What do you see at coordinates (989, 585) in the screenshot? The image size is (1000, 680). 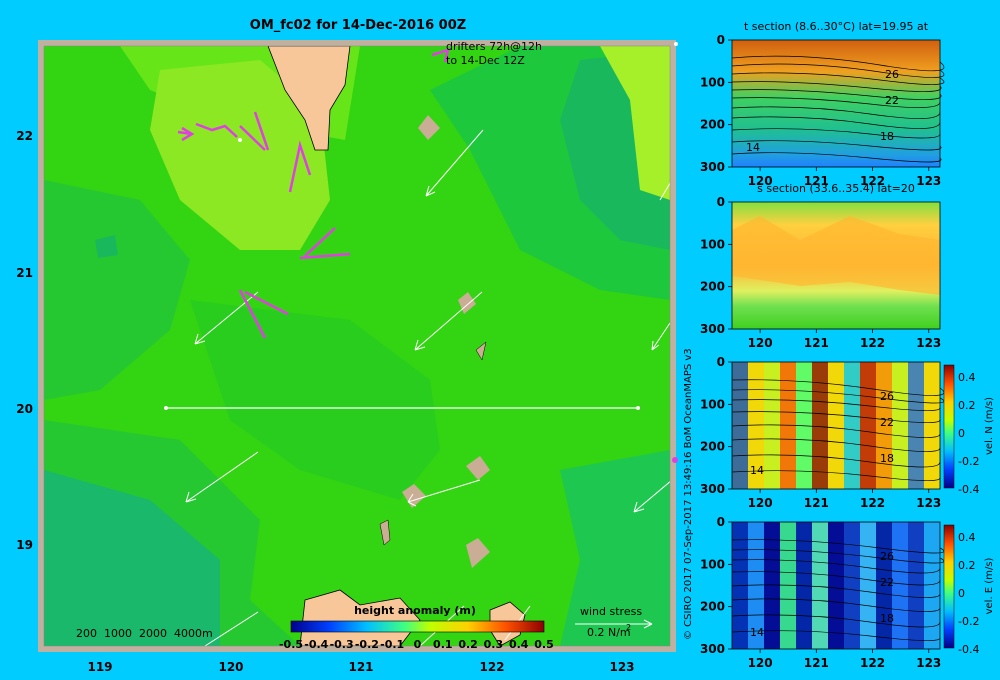 I see `colorbar-label: vel. E (m/s)` at bounding box center [989, 585].